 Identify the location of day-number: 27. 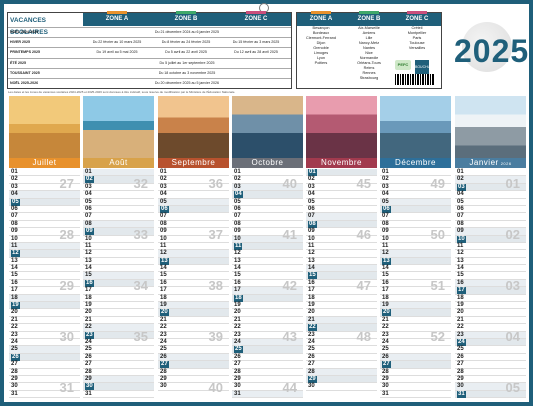
(237, 364).